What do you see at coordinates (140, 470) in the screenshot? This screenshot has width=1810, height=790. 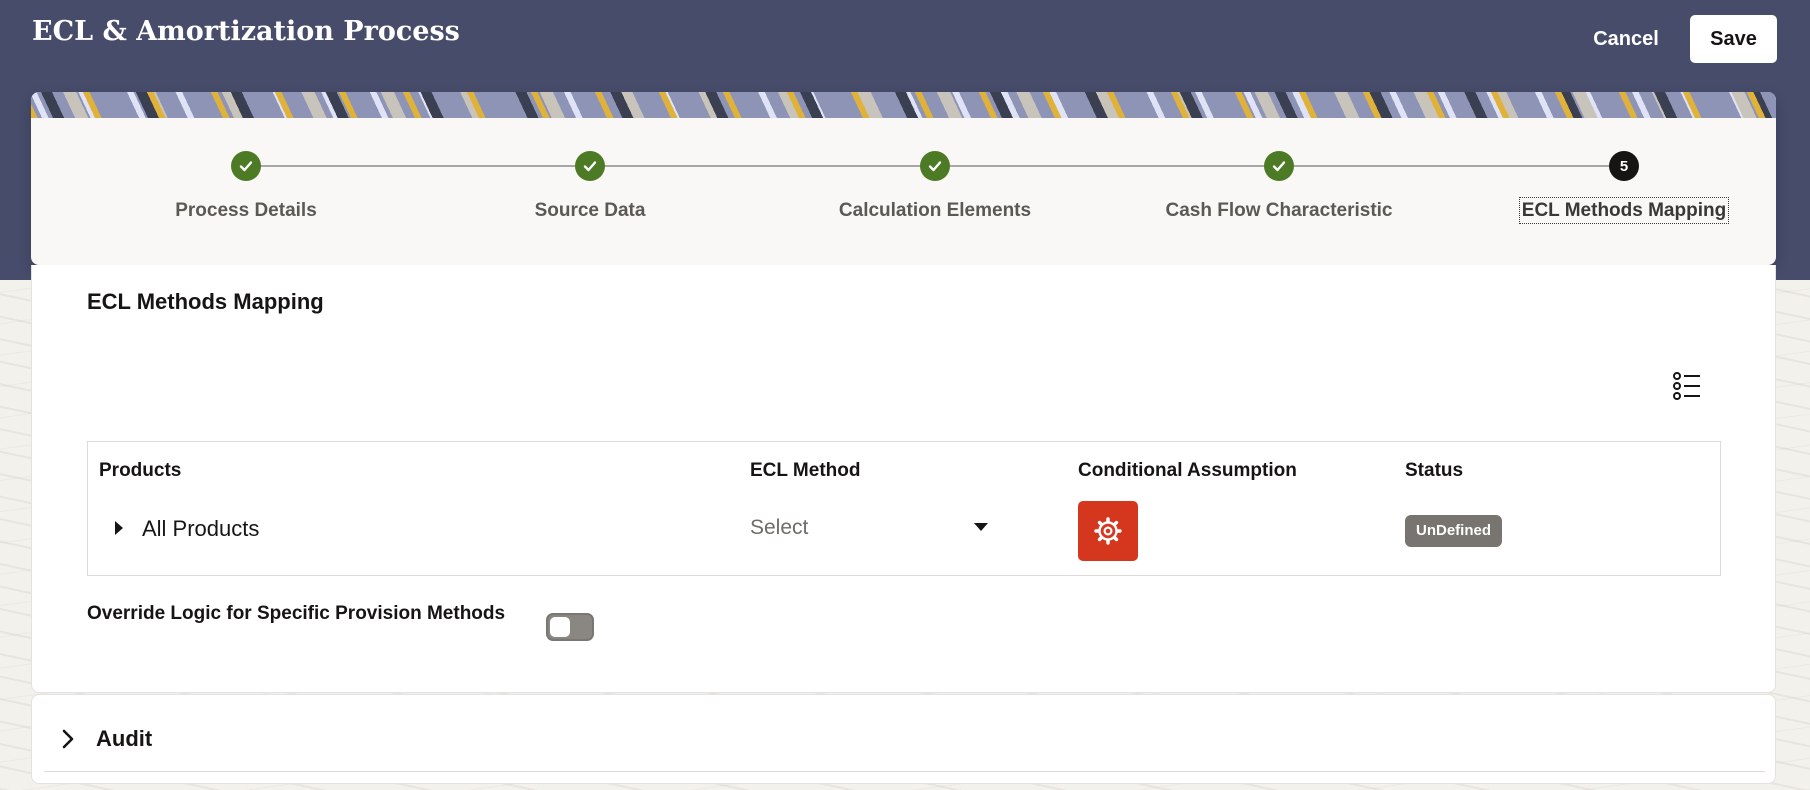 I see `column-header-products: Products` at bounding box center [140, 470].